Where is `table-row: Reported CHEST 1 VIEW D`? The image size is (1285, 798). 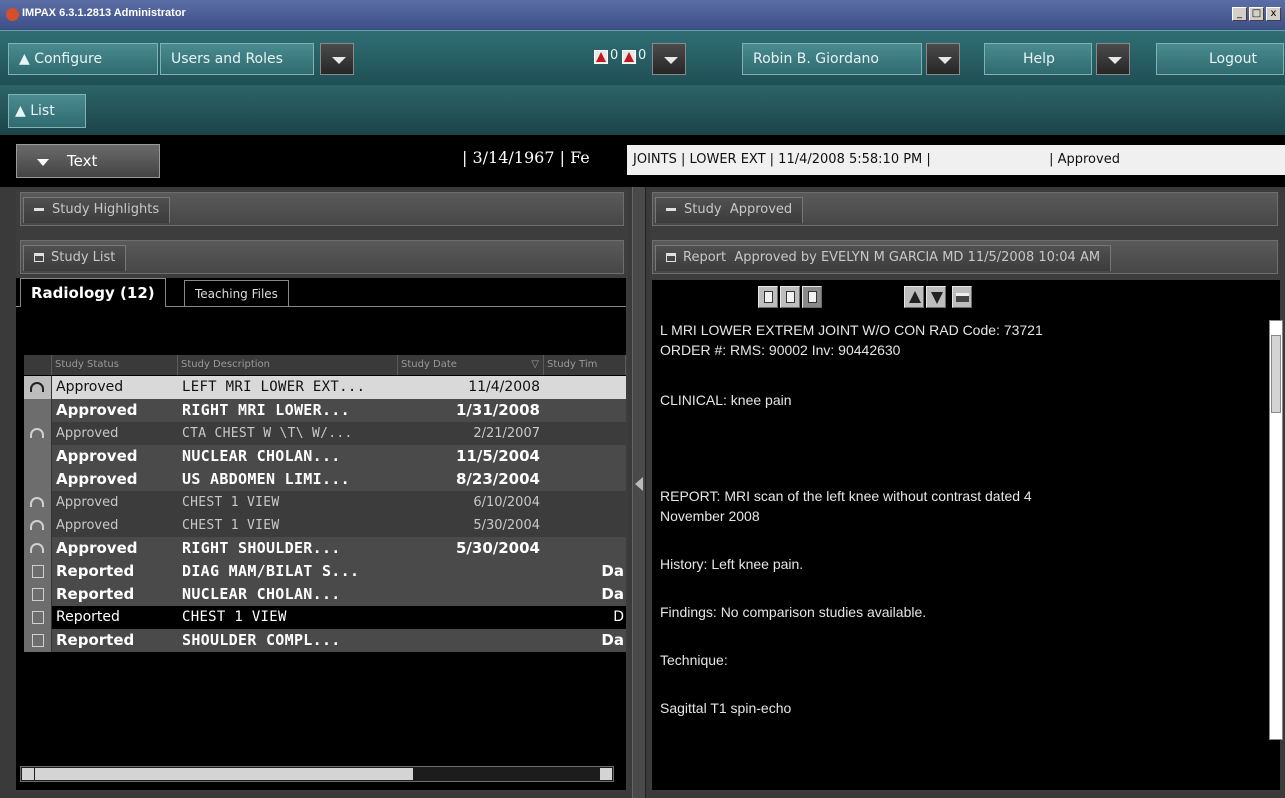 table-row: Reported CHEST 1 VIEW D is located at coordinates (325, 617).